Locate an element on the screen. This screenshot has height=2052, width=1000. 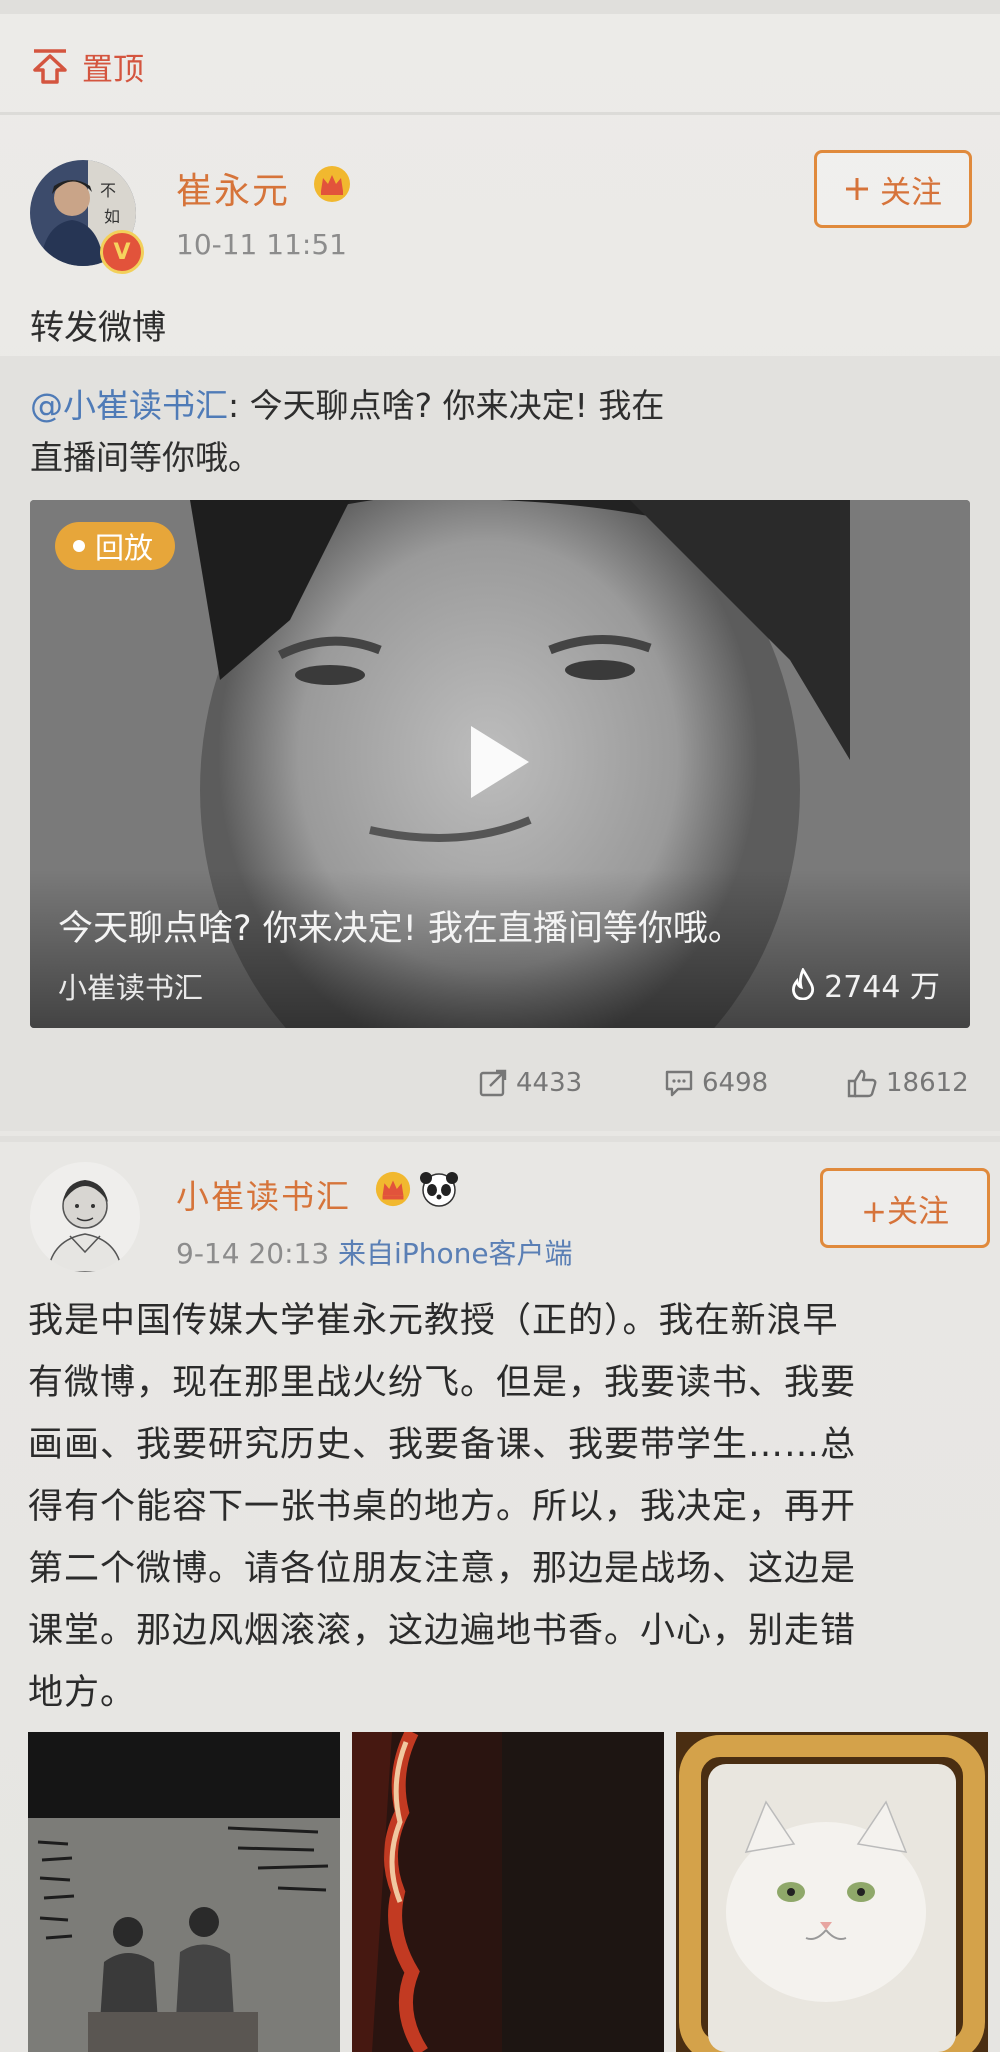
thumbs-up-icon is located at coordinates (862, 1083).